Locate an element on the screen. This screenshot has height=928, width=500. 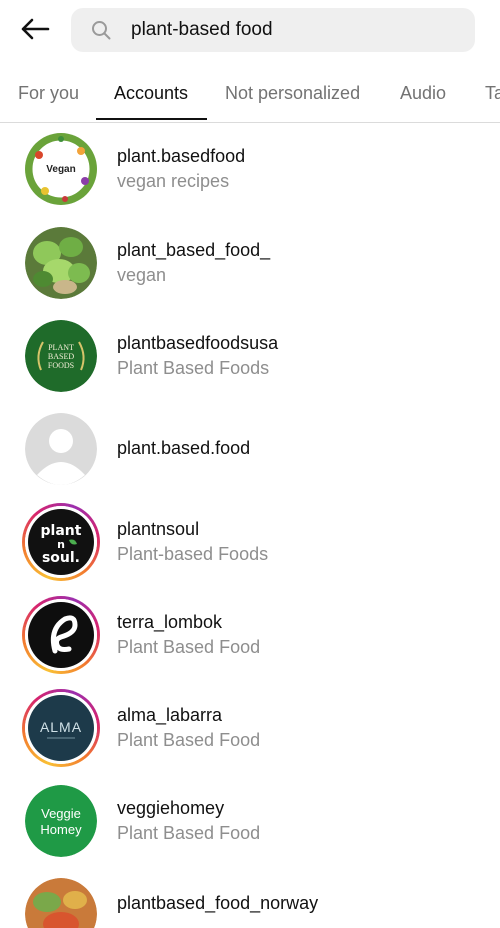
tab-audio: Audio is located at coordinates (423, 93).